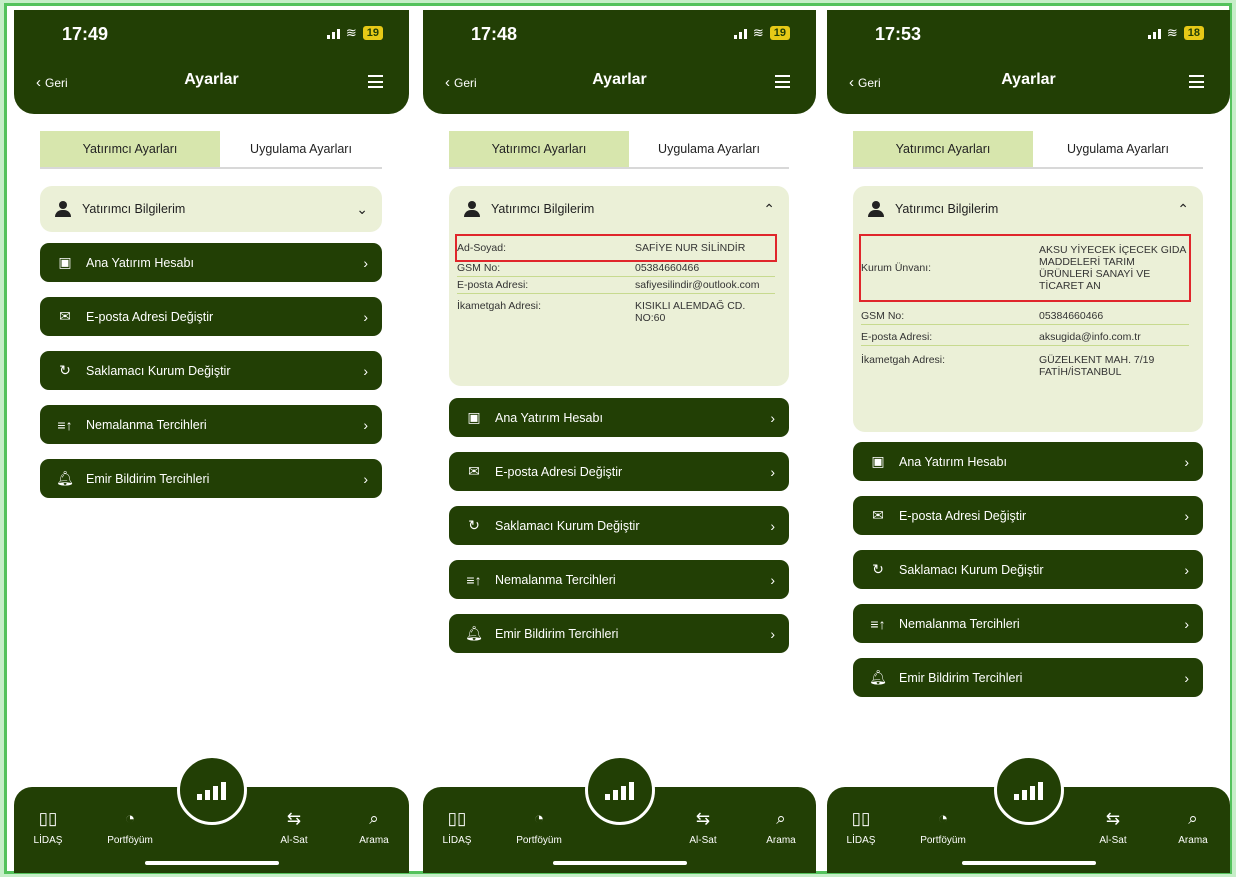  Describe the element at coordinates (211, 62) in the screenshot. I see `header: 17:49 ≋ 19 ‹ Geri Ayarlar` at that location.